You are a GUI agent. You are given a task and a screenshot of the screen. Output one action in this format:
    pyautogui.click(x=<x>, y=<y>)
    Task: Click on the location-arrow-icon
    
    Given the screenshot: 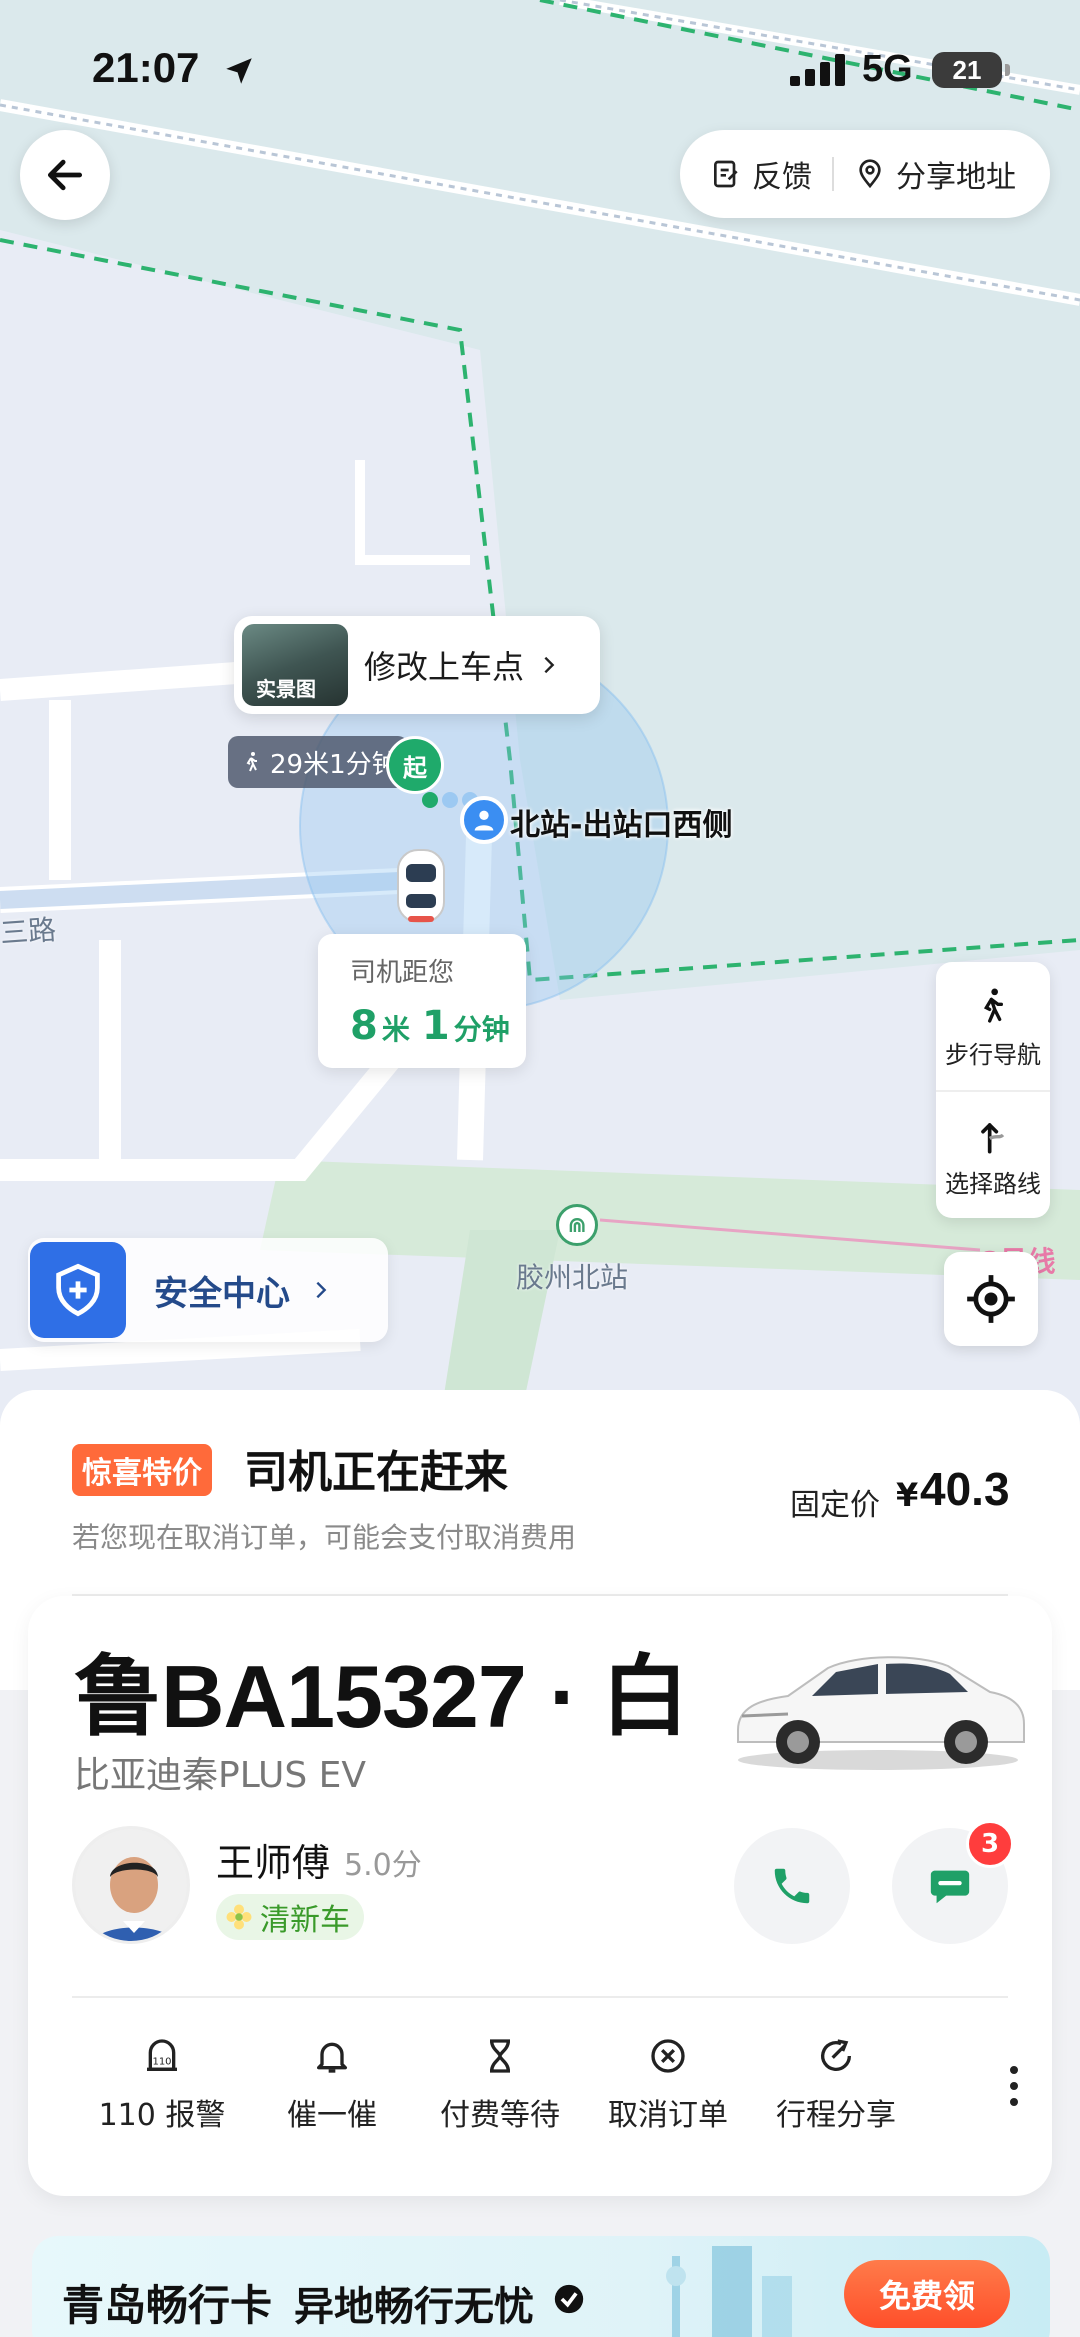 What is the action you would take?
    pyautogui.click(x=239, y=71)
    